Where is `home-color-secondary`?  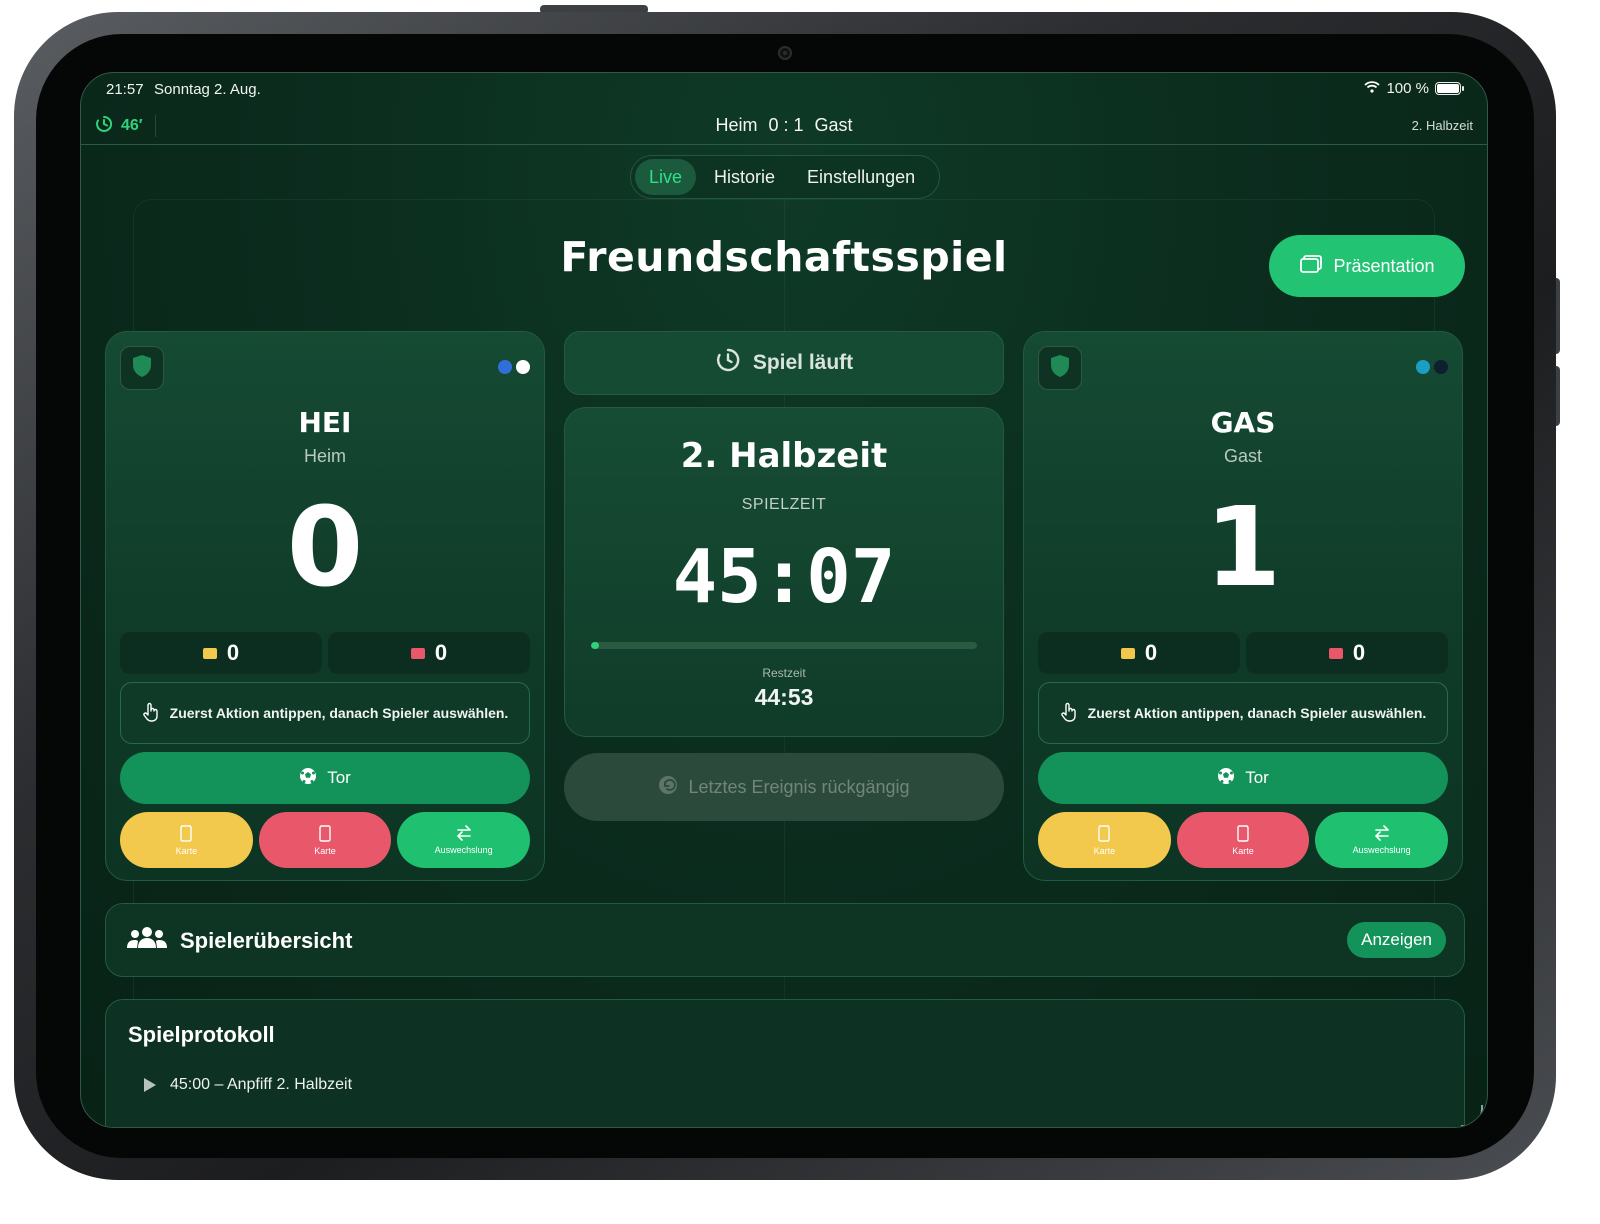
home-color-secondary is located at coordinates (523, 367).